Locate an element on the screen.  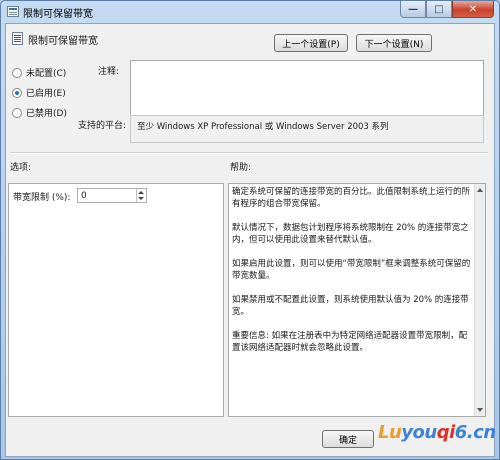
ok-button: 确定 is located at coordinates (348, 439).